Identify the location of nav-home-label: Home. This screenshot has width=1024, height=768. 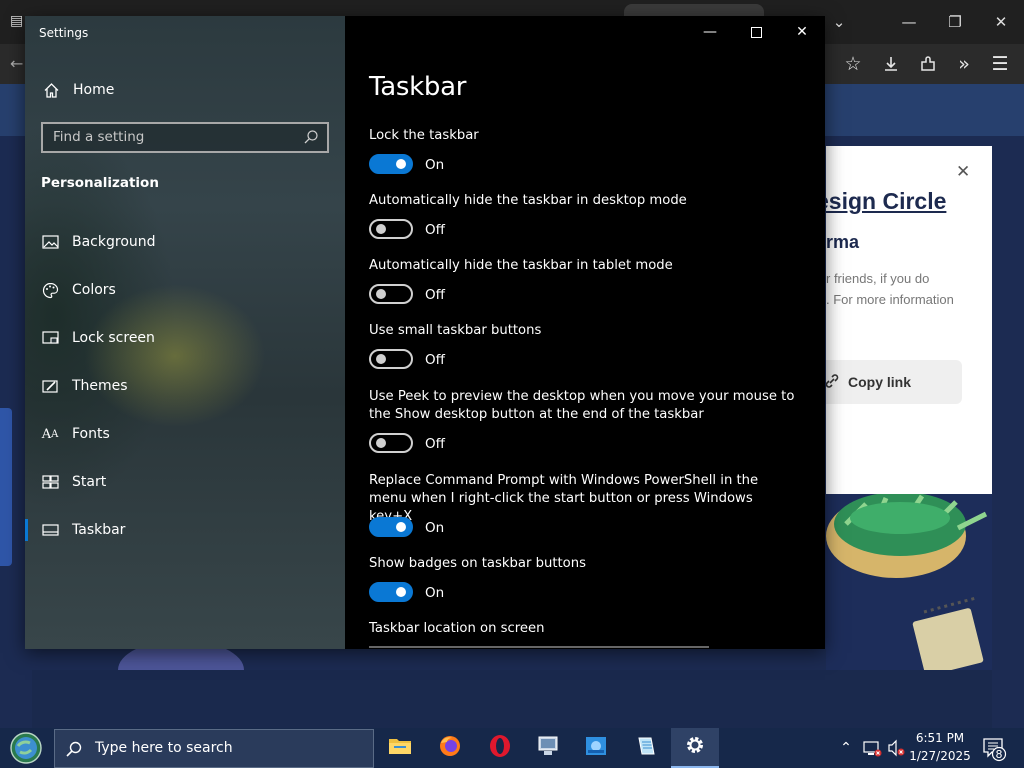
(94, 90).